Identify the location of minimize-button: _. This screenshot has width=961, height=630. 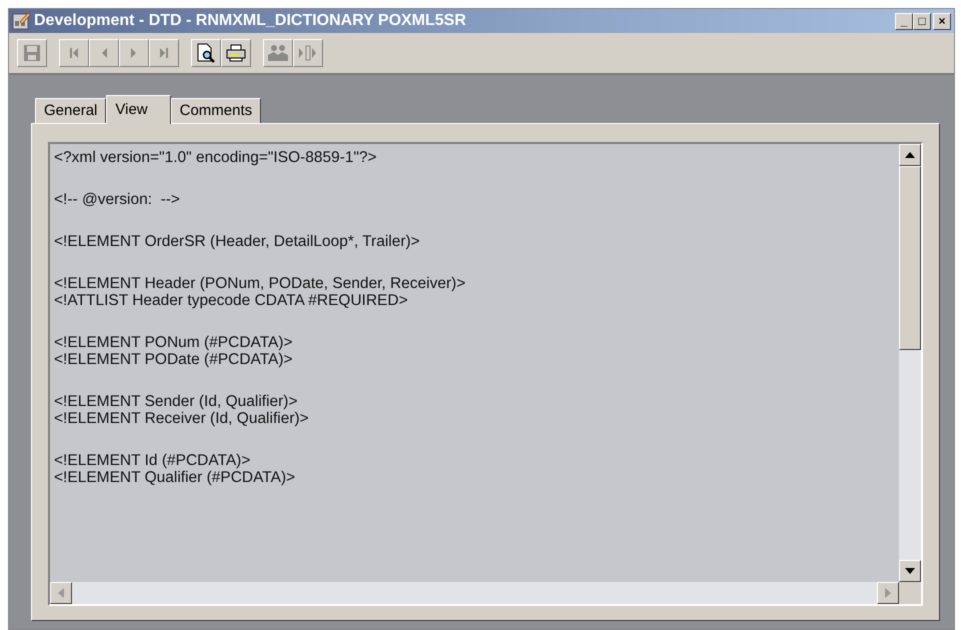
(904, 21).